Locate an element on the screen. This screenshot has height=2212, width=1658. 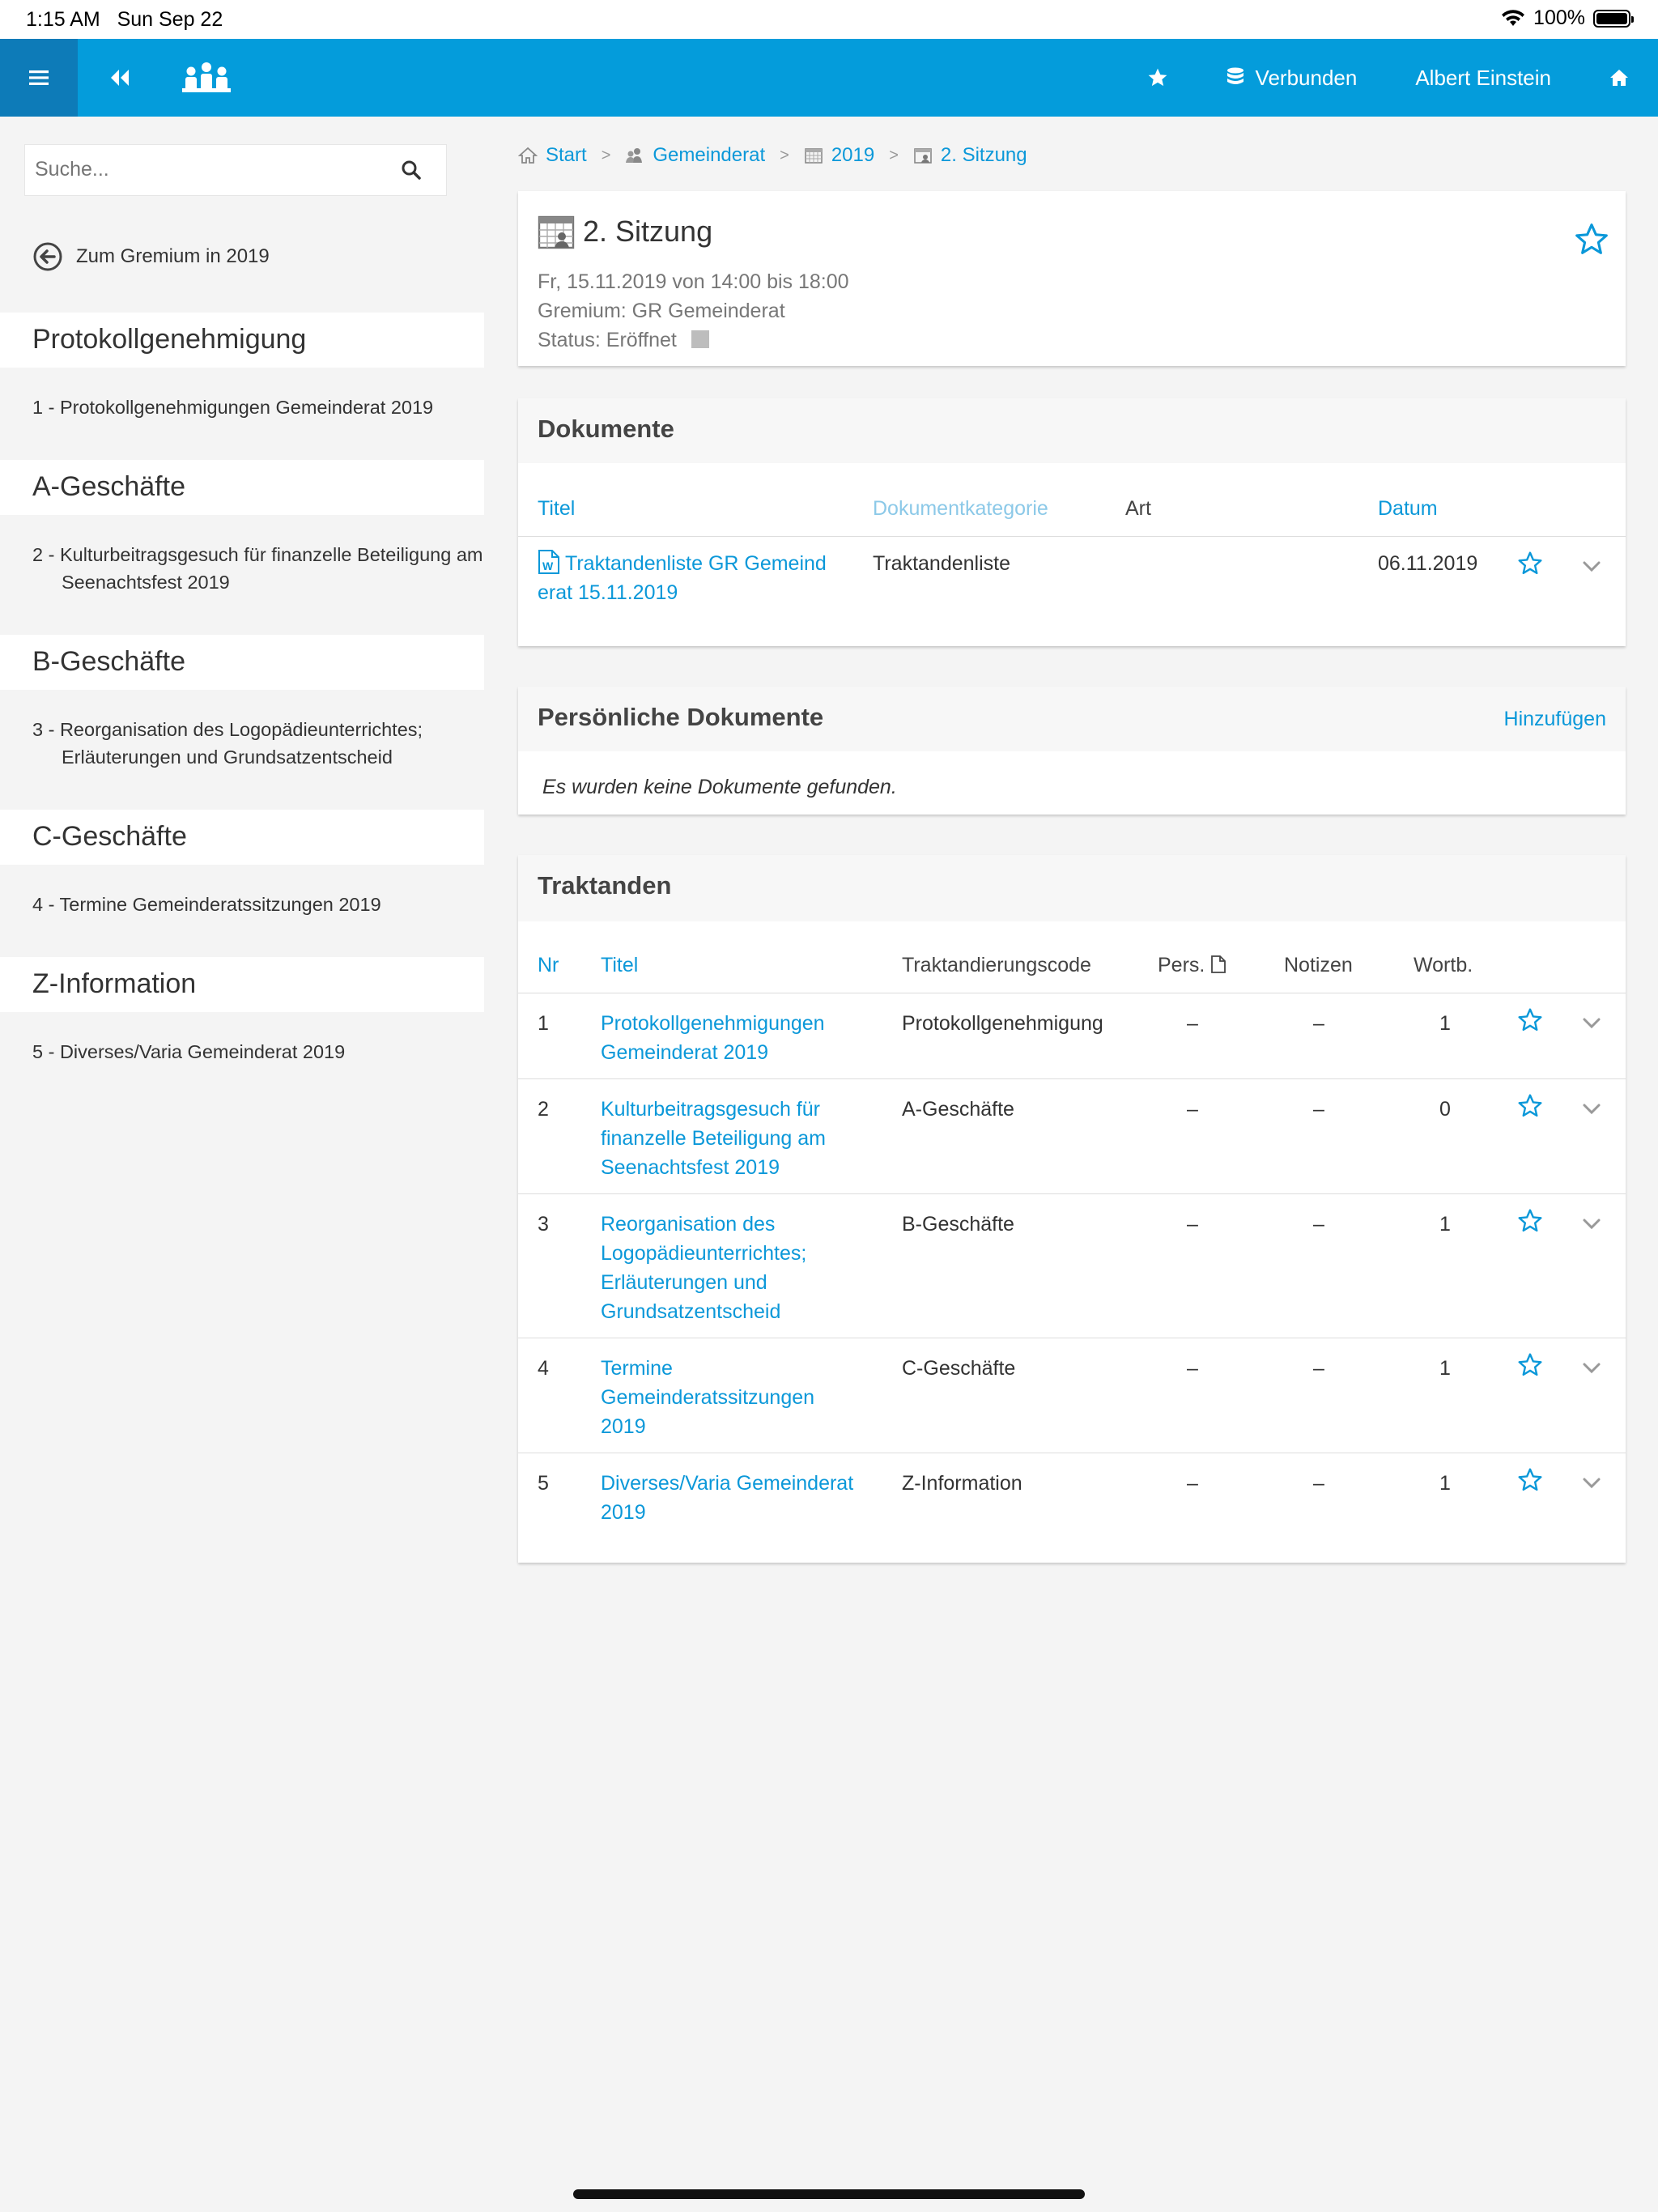
breadcrumb-gemeinderat: Gemeinderat is located at coordinates (695, 156).